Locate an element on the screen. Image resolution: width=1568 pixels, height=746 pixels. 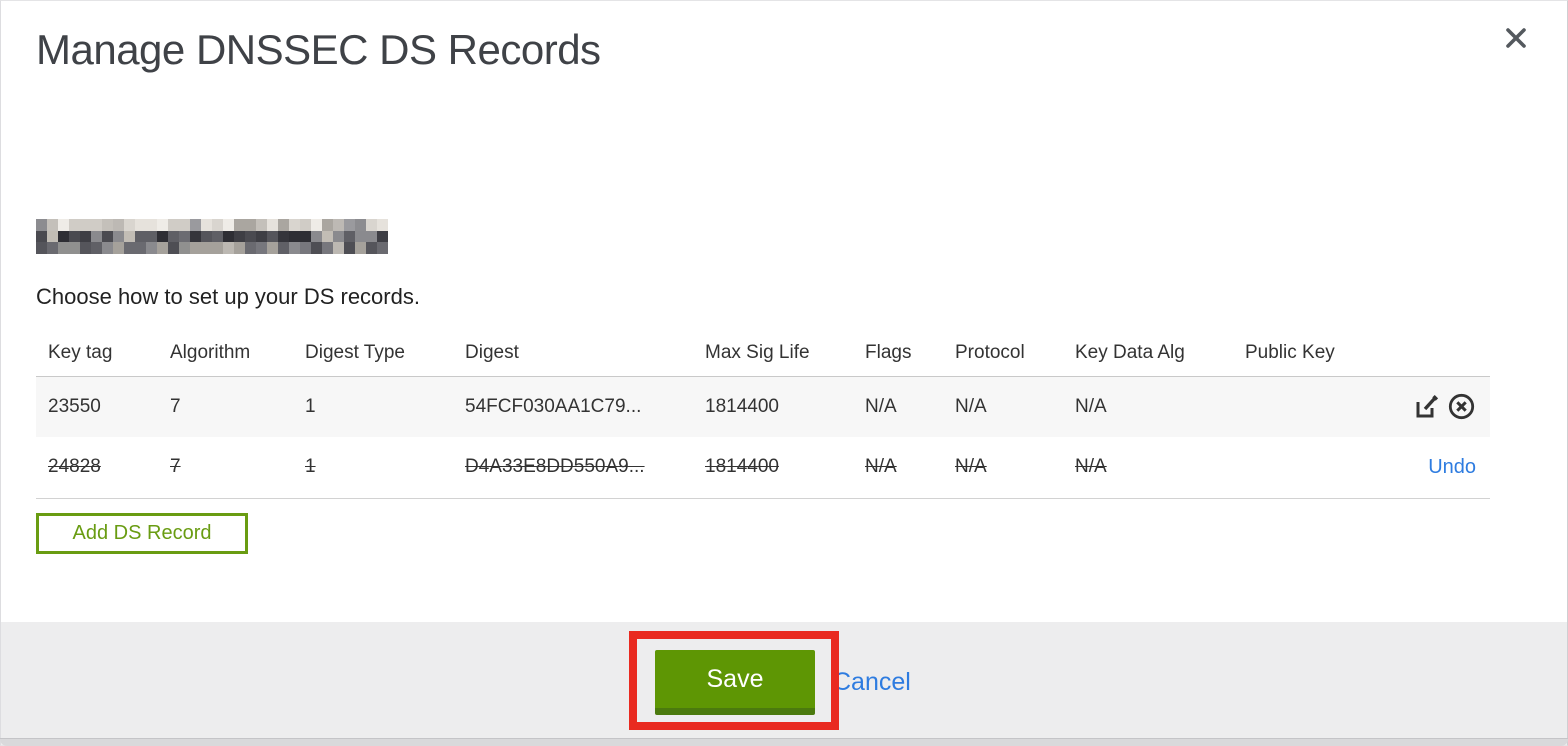
col-max-sig-life: Max Sig Life is located at coordinates (757, 352).